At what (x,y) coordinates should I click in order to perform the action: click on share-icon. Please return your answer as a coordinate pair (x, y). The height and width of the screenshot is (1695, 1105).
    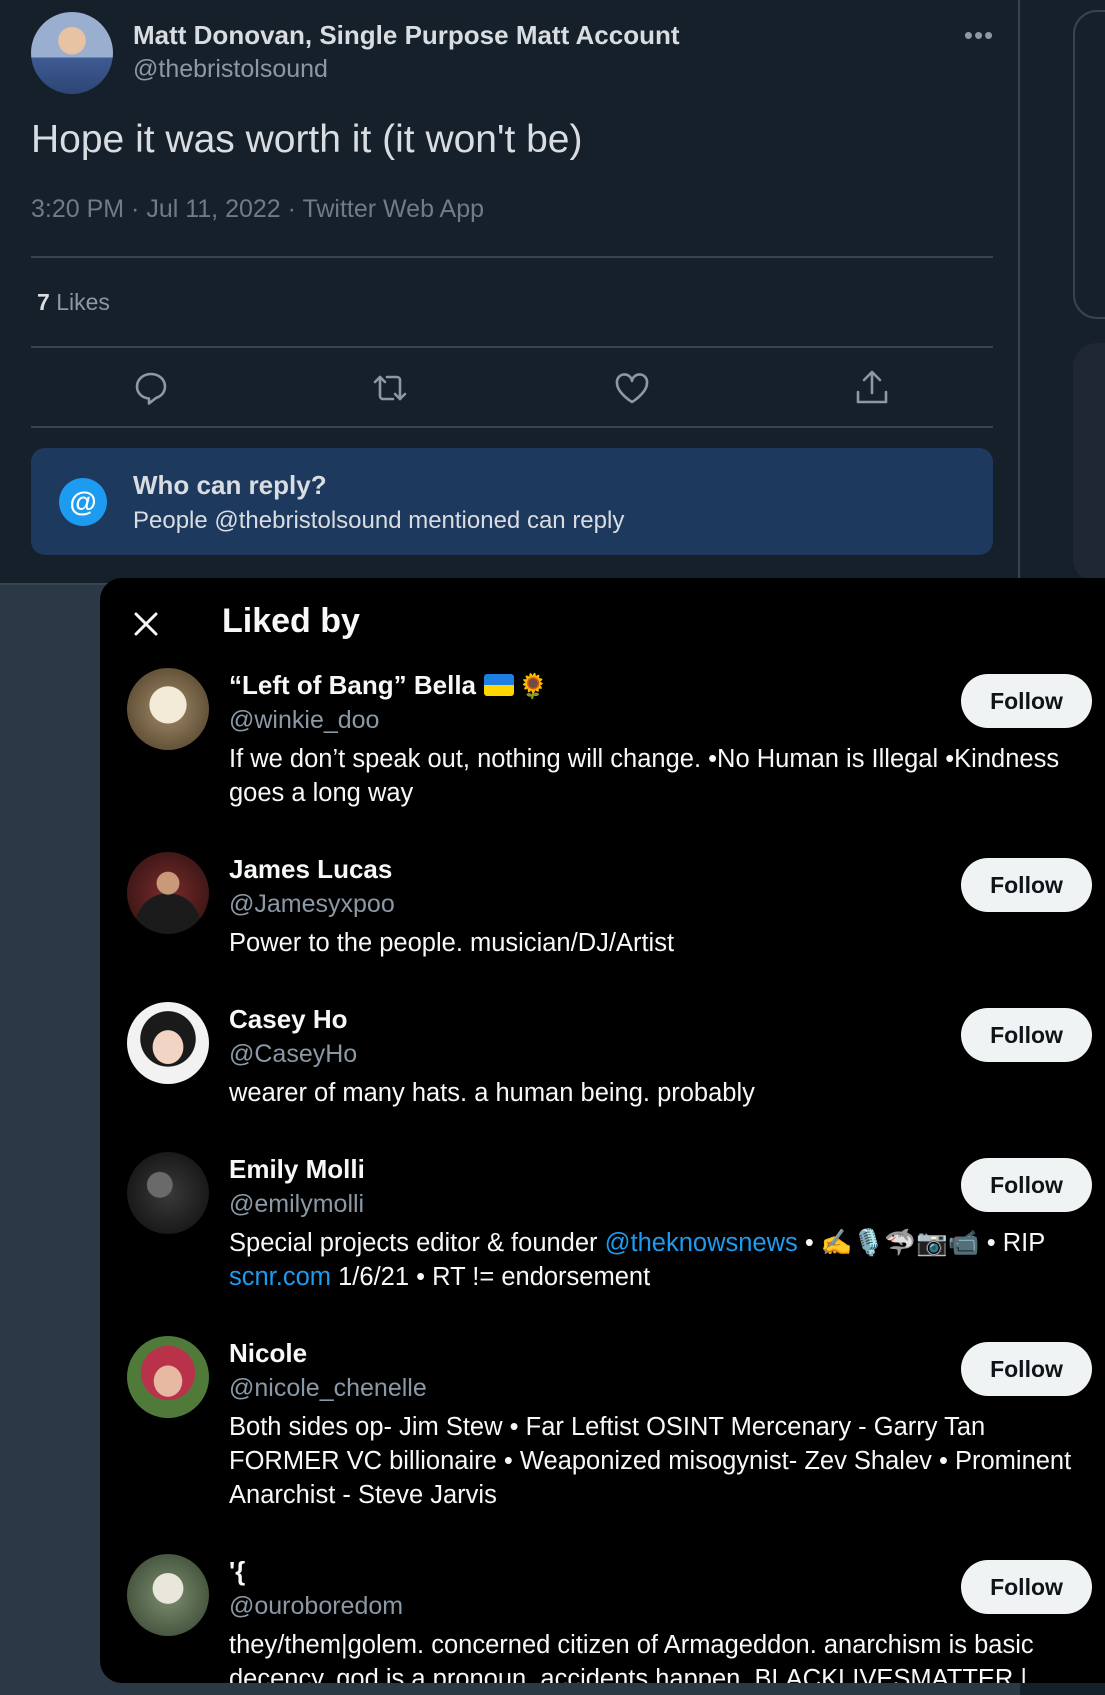
    Looking at the image, I should click on (872, 388).